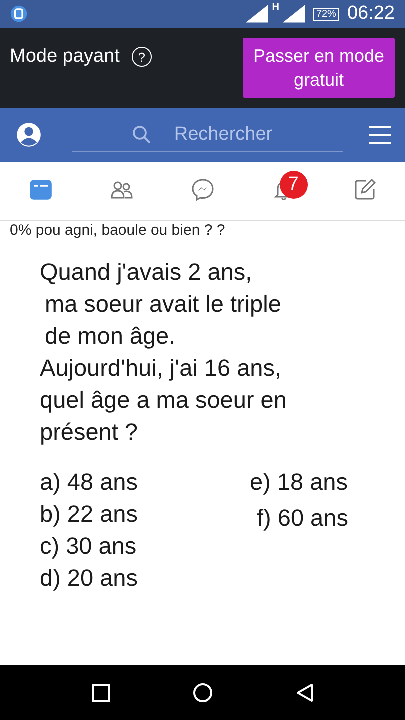 Image resolution: width=405 pixels, height=720 pixels. What do you see at coordinates (326, 14) in the screenshot?
I see `battery-level: 72%` at bounding box center [326, 14].